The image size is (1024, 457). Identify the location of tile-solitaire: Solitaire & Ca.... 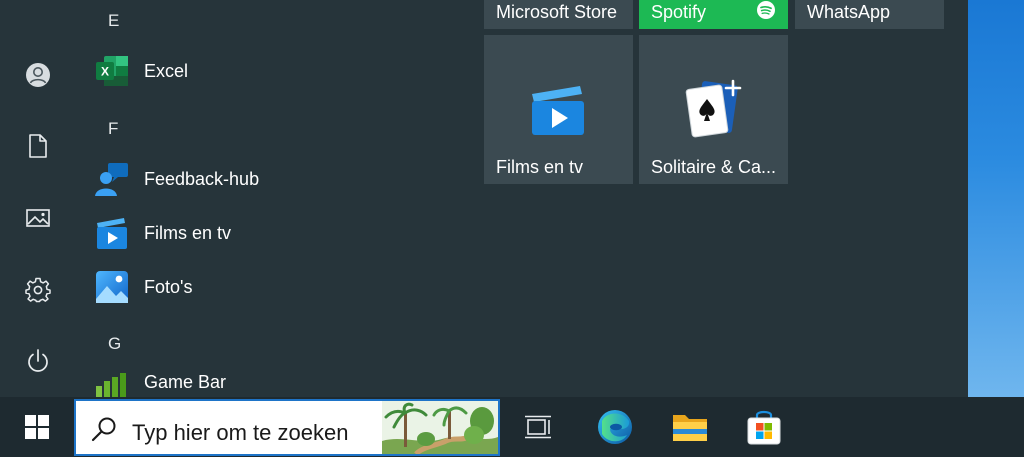
(713, 109).